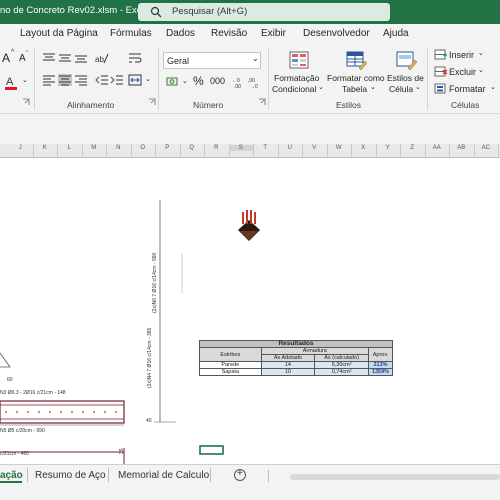 The width and height of the screenshot is (500, 500). I want to click on group-number-label: Número, so click(208, 105).